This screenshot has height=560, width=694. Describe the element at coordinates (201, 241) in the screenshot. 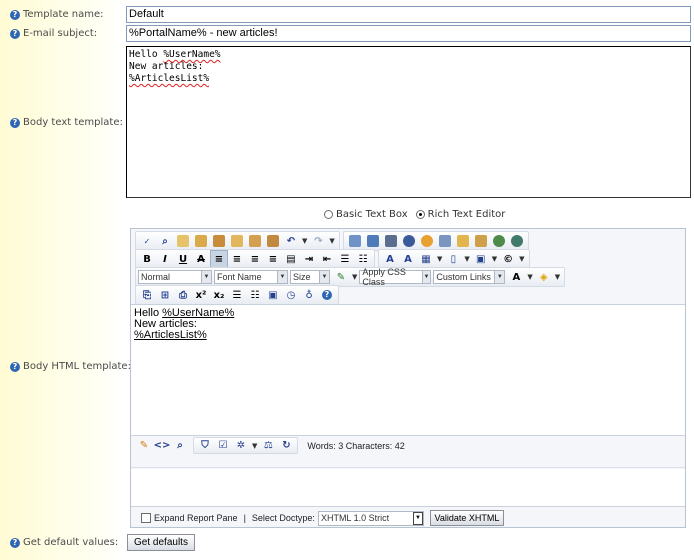

I see `copy-icon` at that location.